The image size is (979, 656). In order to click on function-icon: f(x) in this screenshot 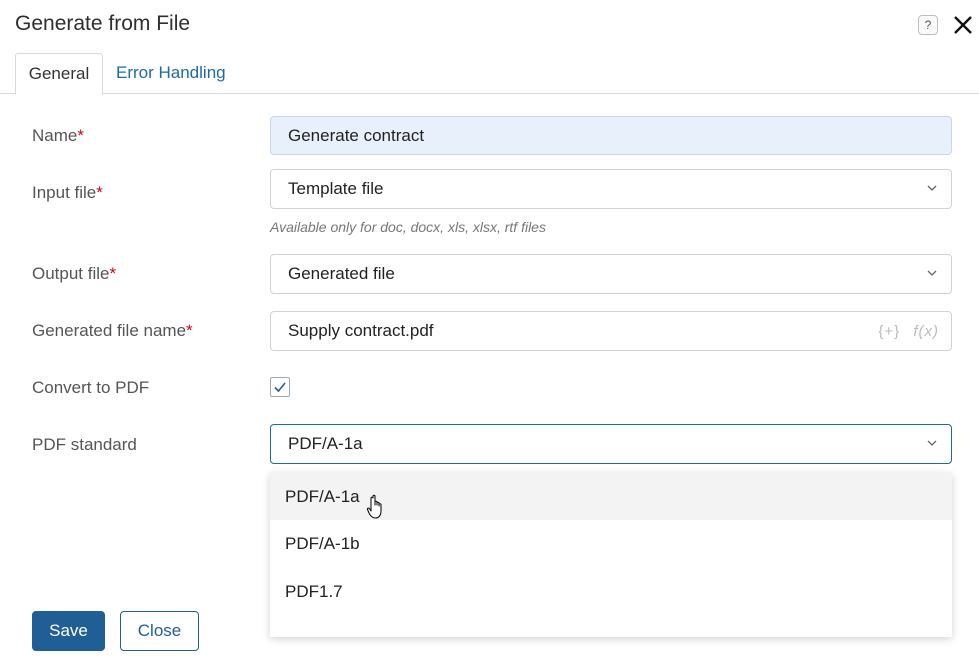, I will do `click(926, 331)`.